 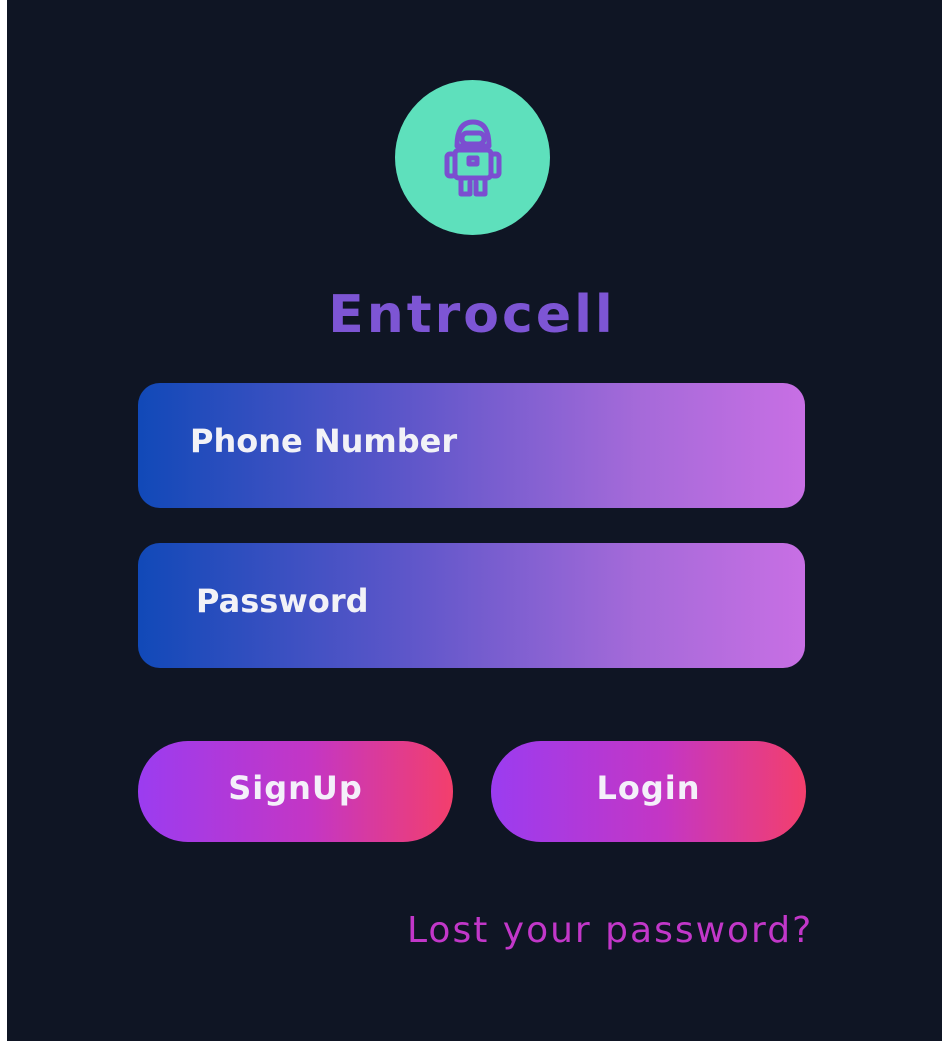 I want to click on phone-field-wrapper, so click(x=471, y=445).